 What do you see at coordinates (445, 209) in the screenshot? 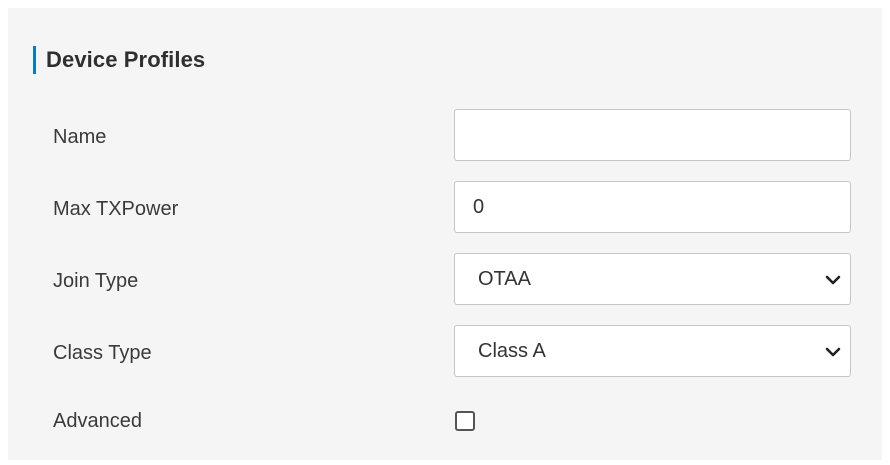
I see `max-txpower-row: Max TXPower 0` at bounding box center [445, 209].